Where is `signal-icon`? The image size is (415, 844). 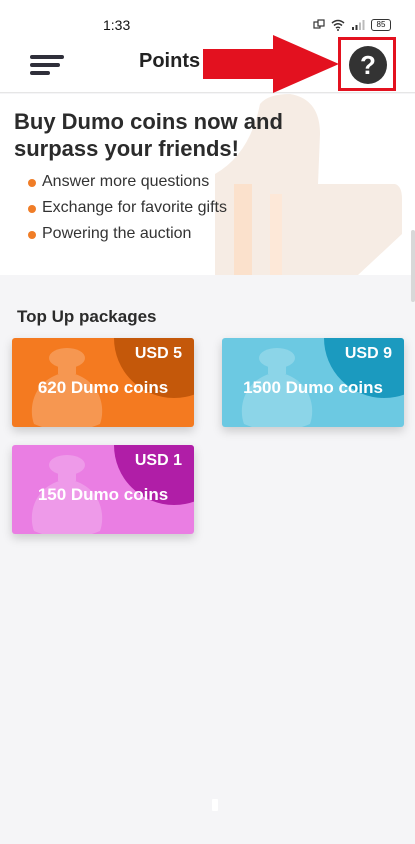 signal-icon is located at coordinates (358, 25).